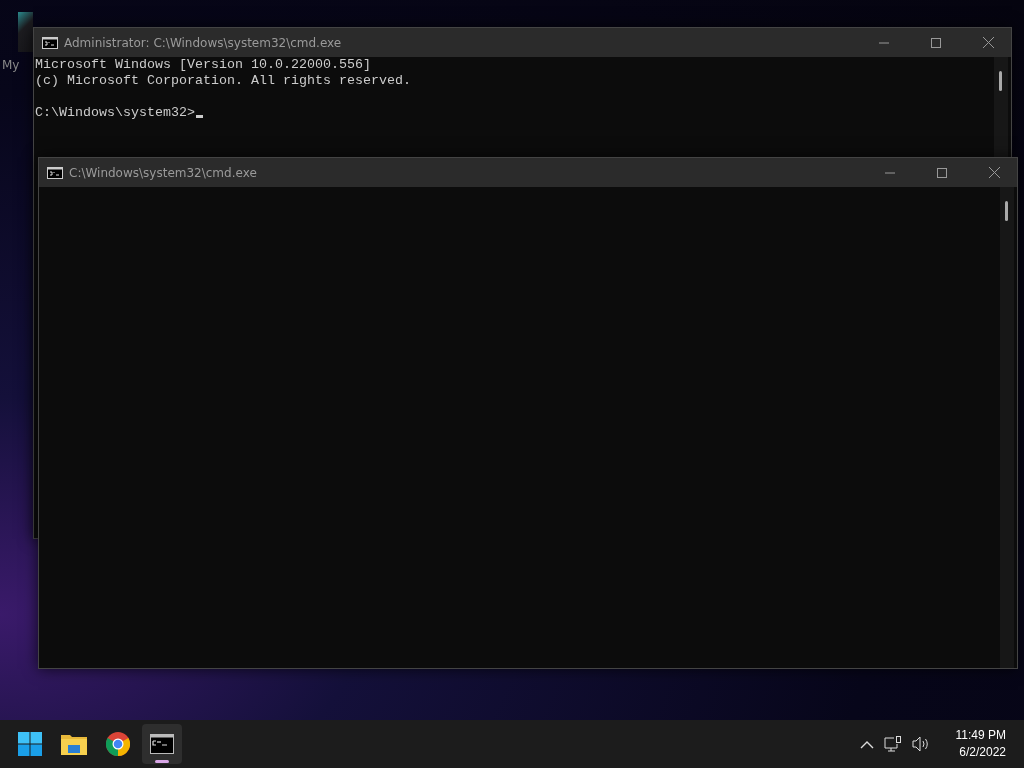 This screenshot has height=768, width=1024. Describe the element at coordinates (115, 112) in the screenshot. I see `console-prompt: C:\Windows\system32>` at that location.